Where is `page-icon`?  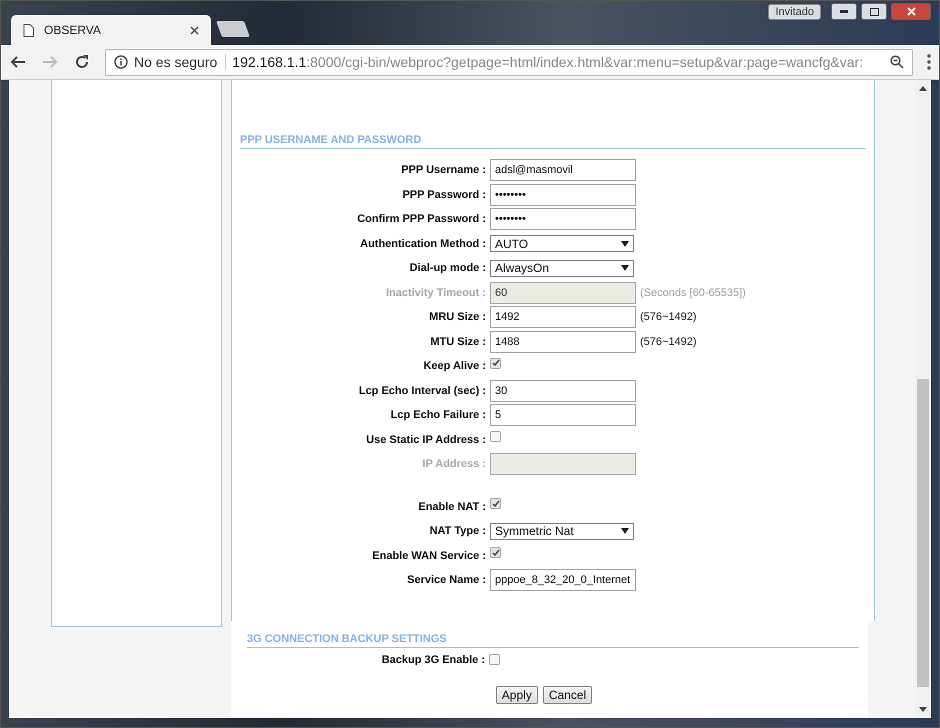 page-icon is located at coordinates (28, 30).